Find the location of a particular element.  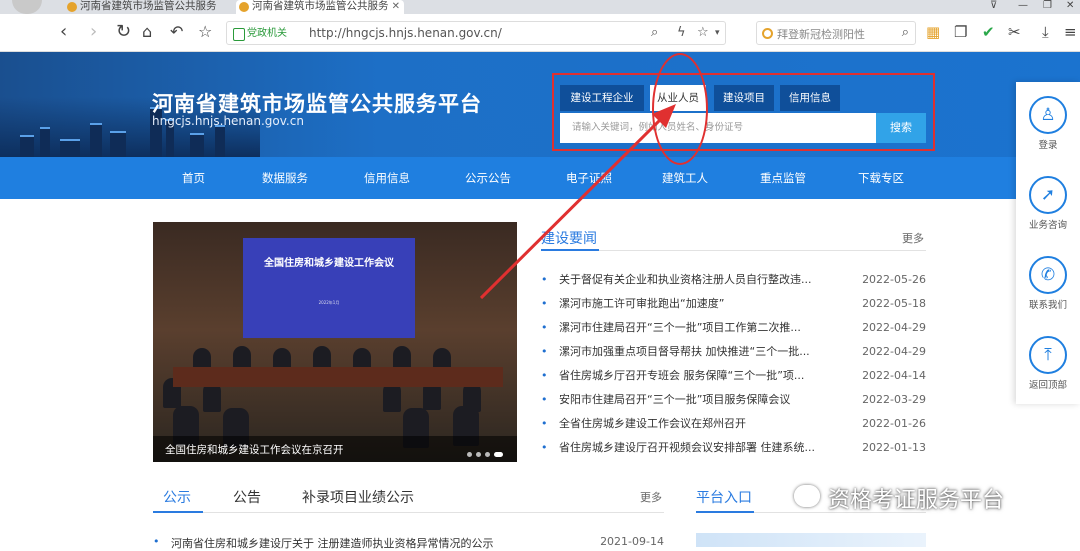

search-icon: ⌕ is located at coordinates (905, 32).